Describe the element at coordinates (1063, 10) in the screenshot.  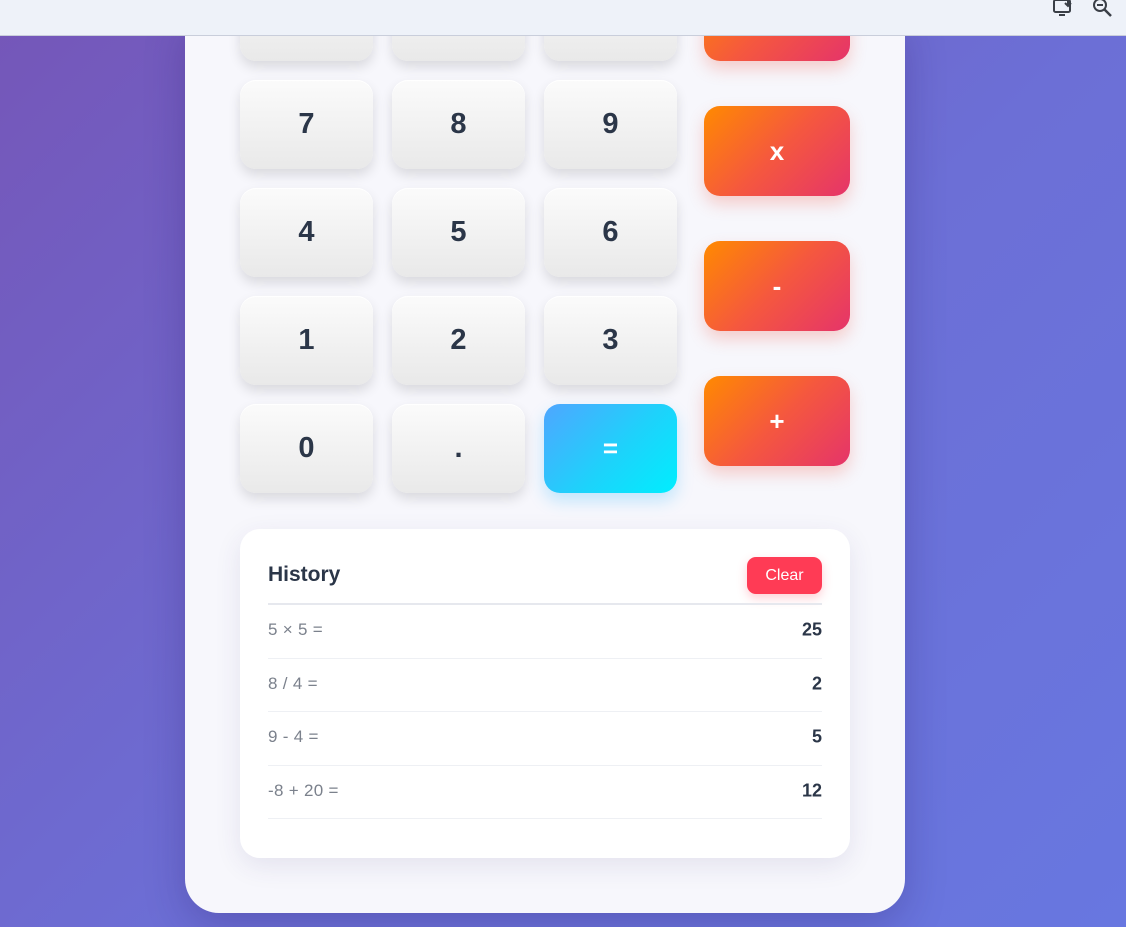
I see `install-app-icon` at that location.